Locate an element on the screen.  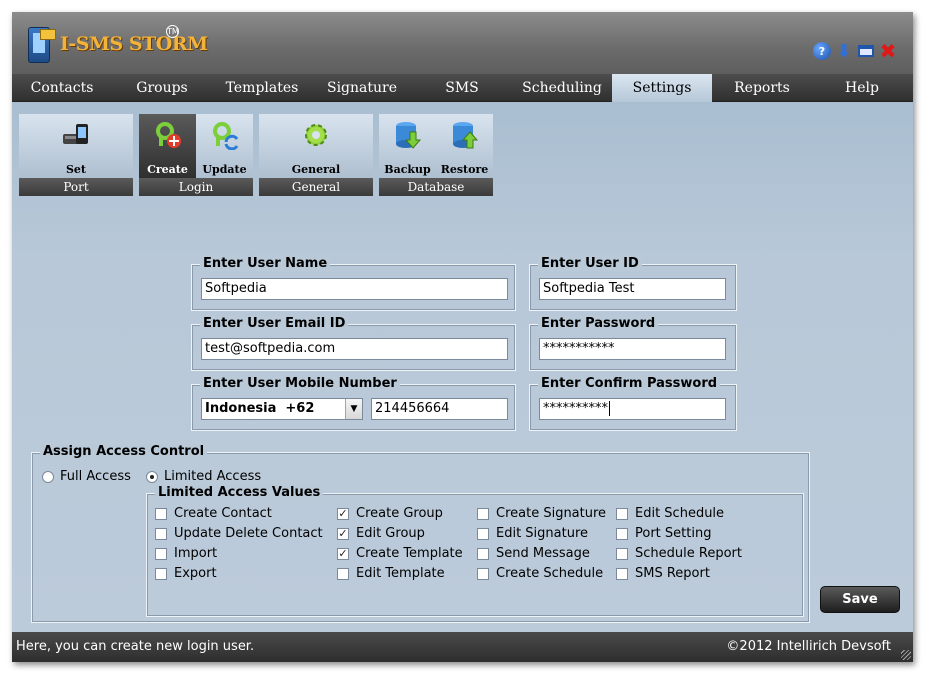
update-label: Update is located at coordinates (224, 169).